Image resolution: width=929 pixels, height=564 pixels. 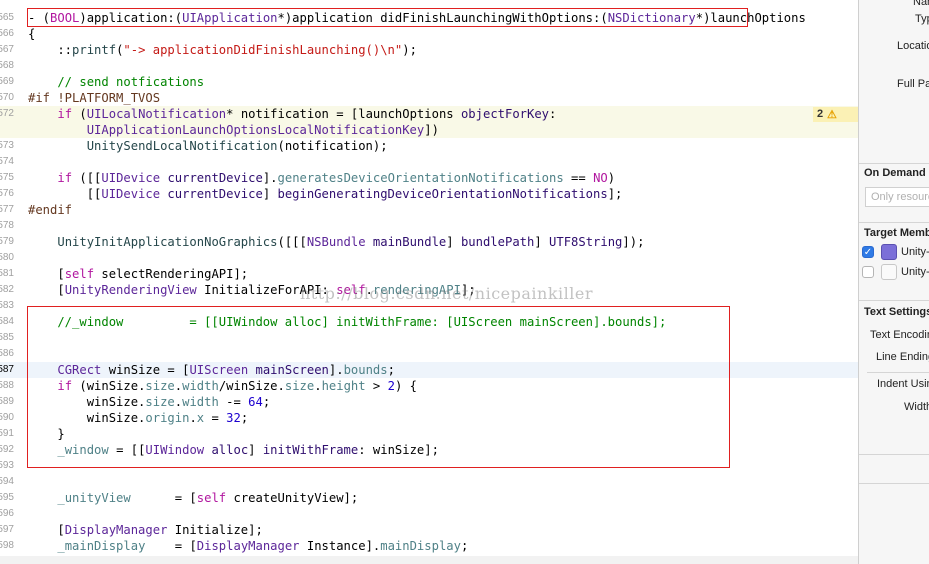 What do you see at coordinates (65, 178) in the screenshot?
I see `code-token: if` at bounding box center [65, 178].